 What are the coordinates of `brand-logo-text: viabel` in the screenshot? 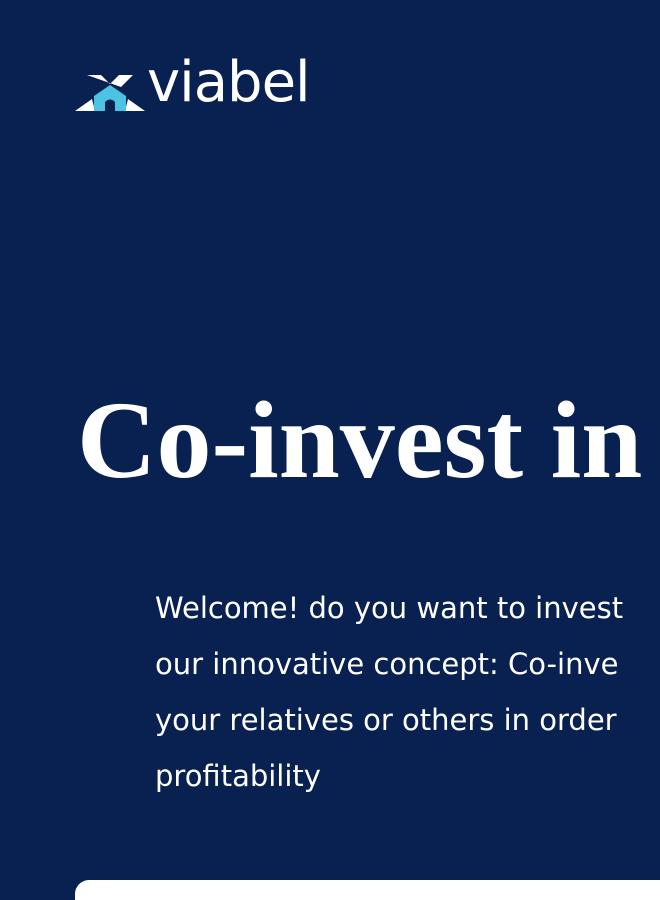 It's located at (229, 82).